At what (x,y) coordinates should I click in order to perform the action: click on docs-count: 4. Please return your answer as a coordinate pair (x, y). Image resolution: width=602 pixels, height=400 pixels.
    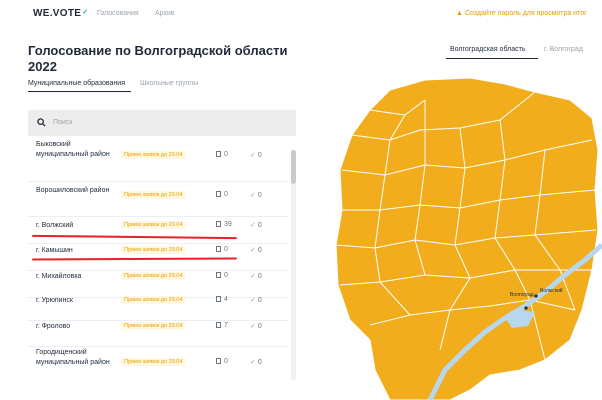
    Looking at the image, I should click on (226, 299).